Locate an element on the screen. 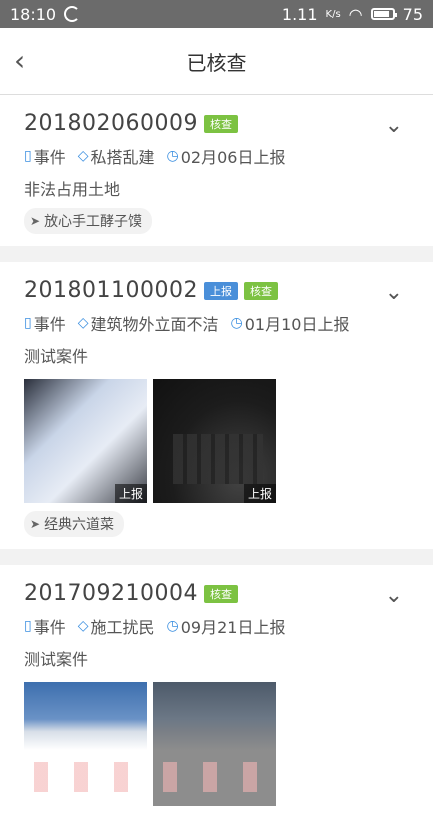 The width and height of the screenshot is (433, 818). photo-strip is located at coordinates (216, 744).